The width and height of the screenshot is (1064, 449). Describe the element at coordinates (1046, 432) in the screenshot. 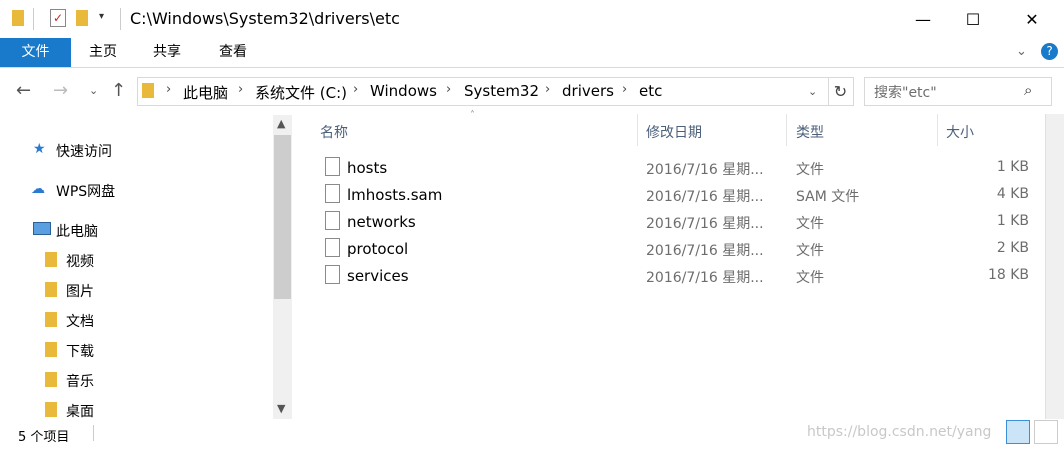

I see `large-icons-view-button` at that location.